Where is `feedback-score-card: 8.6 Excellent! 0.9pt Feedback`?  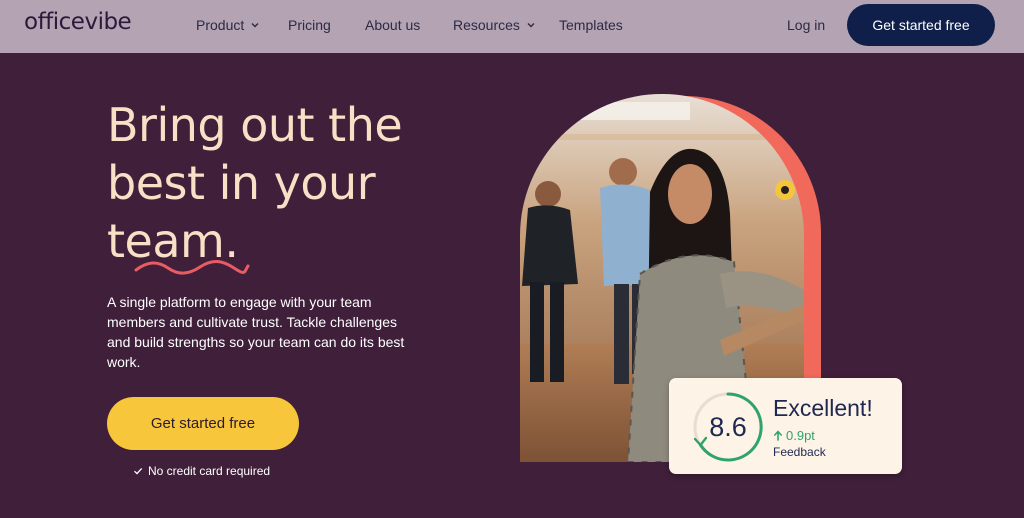
feedback-score-card: 8.6 Excellent! 0.9pt Feedback is located at coordinates (785, 426).